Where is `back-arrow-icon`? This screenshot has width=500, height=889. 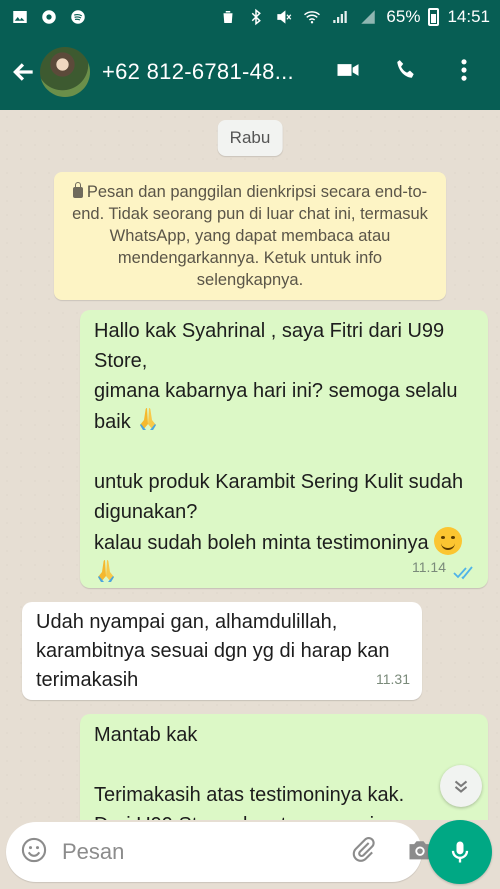 back-arrow-icon is located at coordinates (24, 72).